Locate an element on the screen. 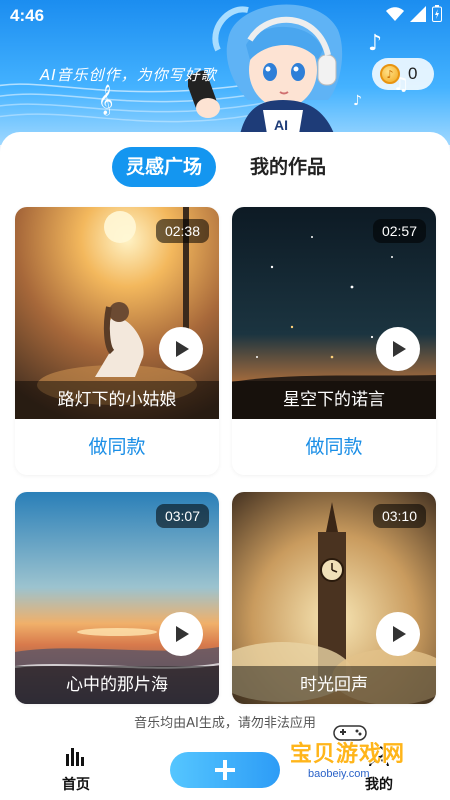 This screenshot has height=800, width=450. song-card: 03:07 心中的那片海 is located at coordinates (117, 598).